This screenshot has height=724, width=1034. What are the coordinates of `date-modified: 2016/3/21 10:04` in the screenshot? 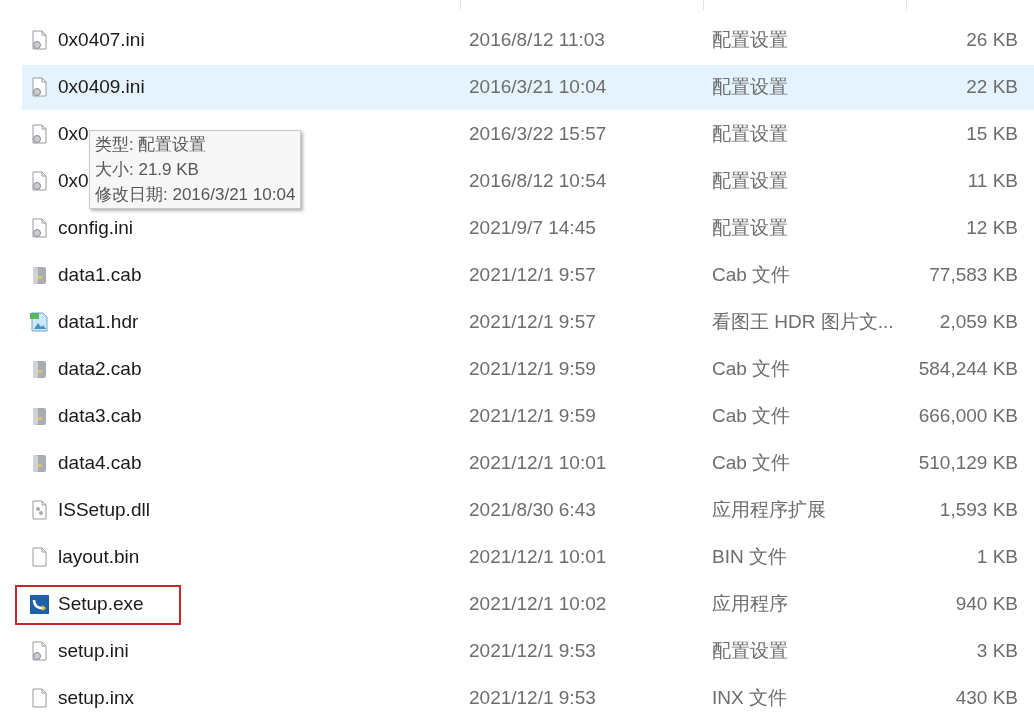 It's located at (538, 87).